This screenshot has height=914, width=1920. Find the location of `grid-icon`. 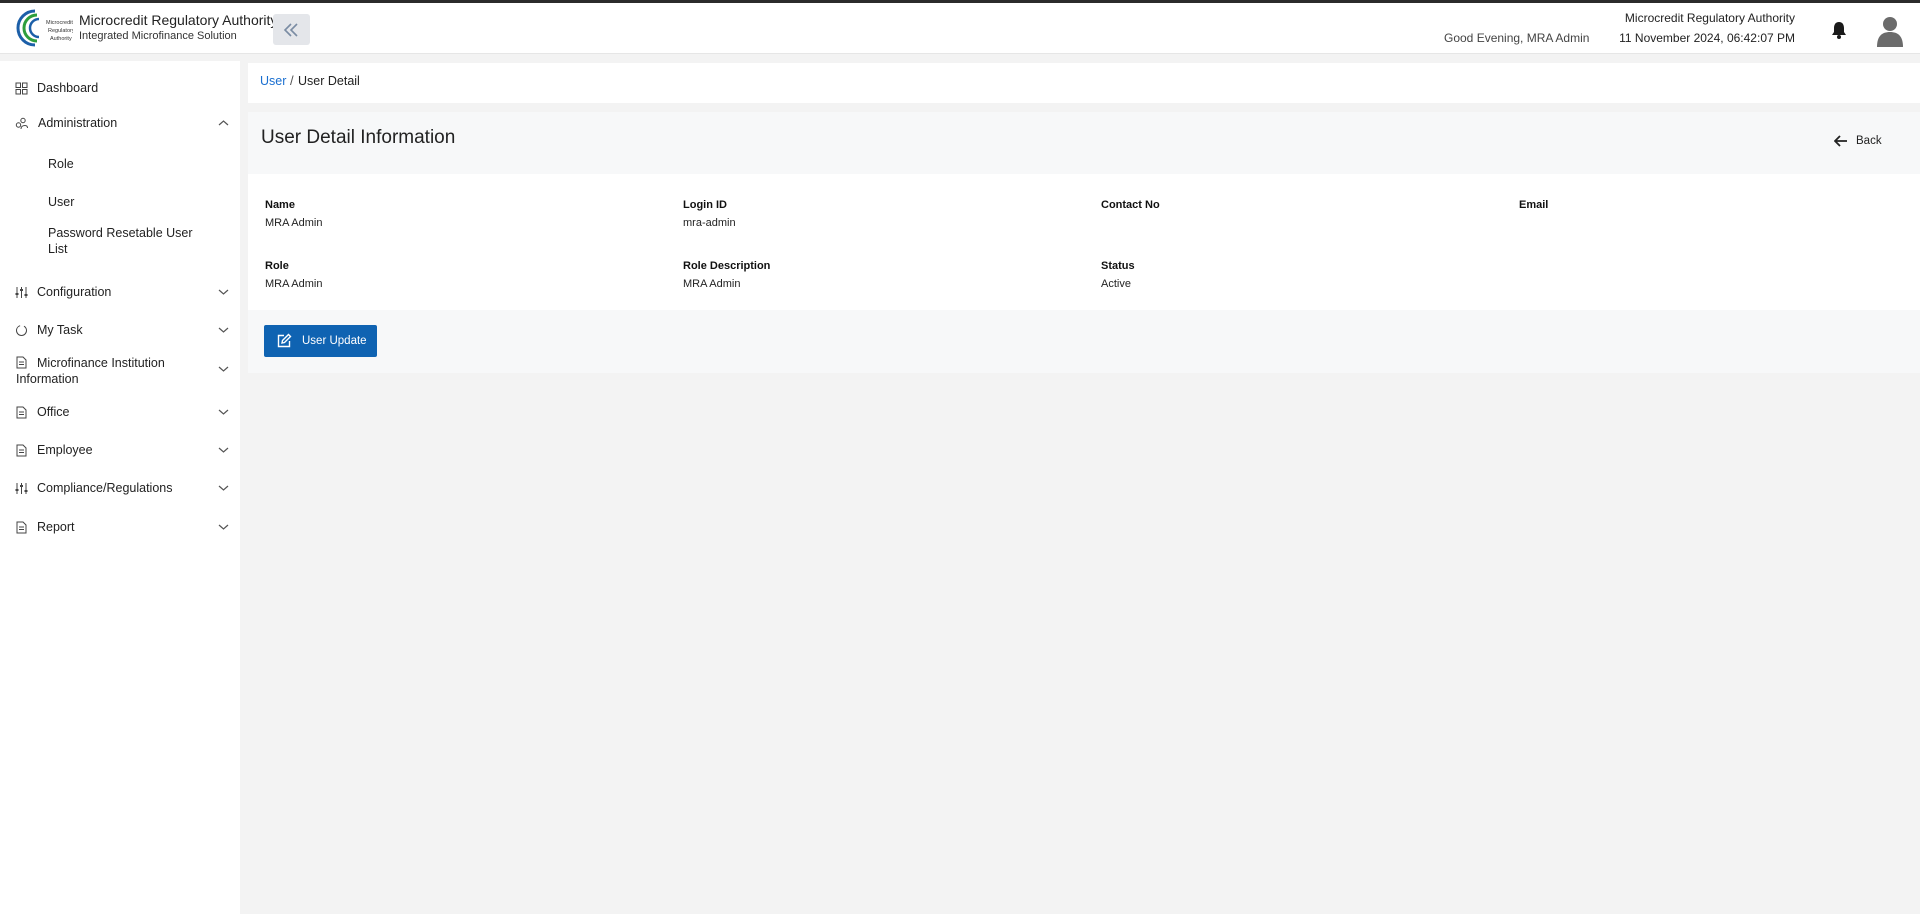

grid-icon is located at coordinates (21, 88).